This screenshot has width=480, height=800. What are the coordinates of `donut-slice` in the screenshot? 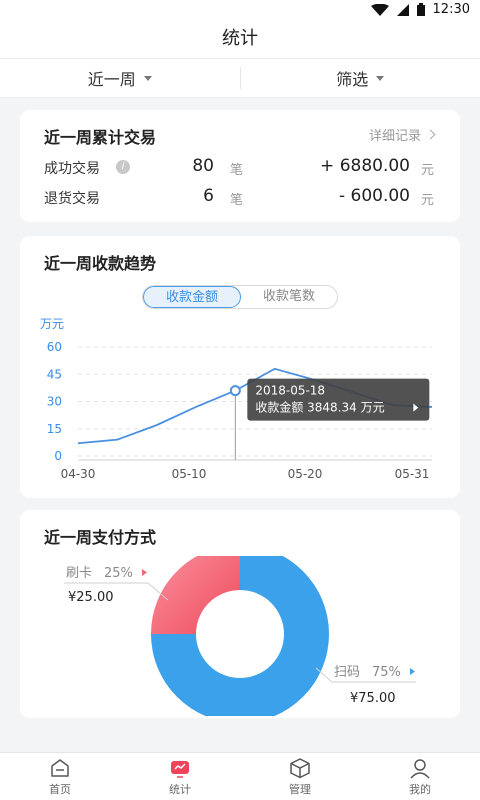 It's located at (195, 595).